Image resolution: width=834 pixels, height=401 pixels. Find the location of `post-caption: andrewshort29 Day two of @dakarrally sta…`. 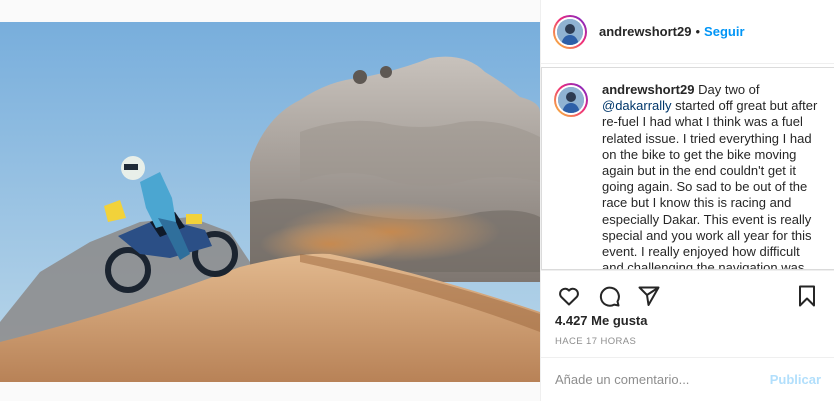

post-caption: andrewshort29 Day two of @dakarrally sta… is located at coordinates (711, 175).